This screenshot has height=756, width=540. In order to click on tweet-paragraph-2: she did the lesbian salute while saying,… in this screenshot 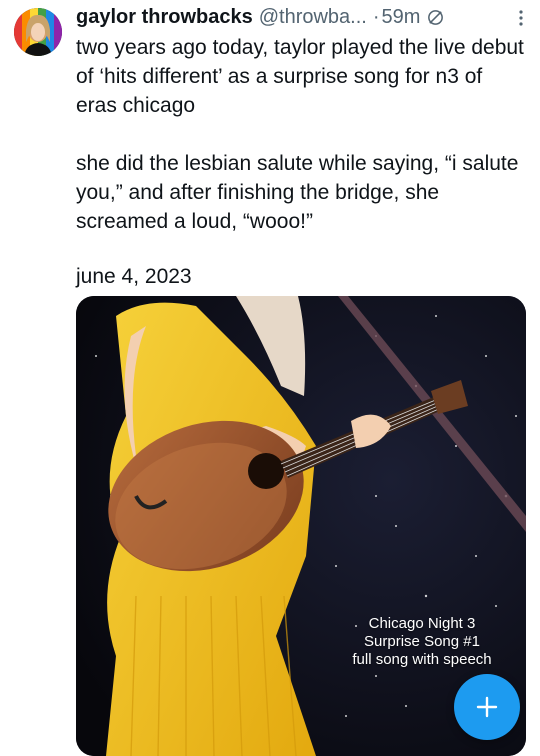, I will do `click(297, 192)`.